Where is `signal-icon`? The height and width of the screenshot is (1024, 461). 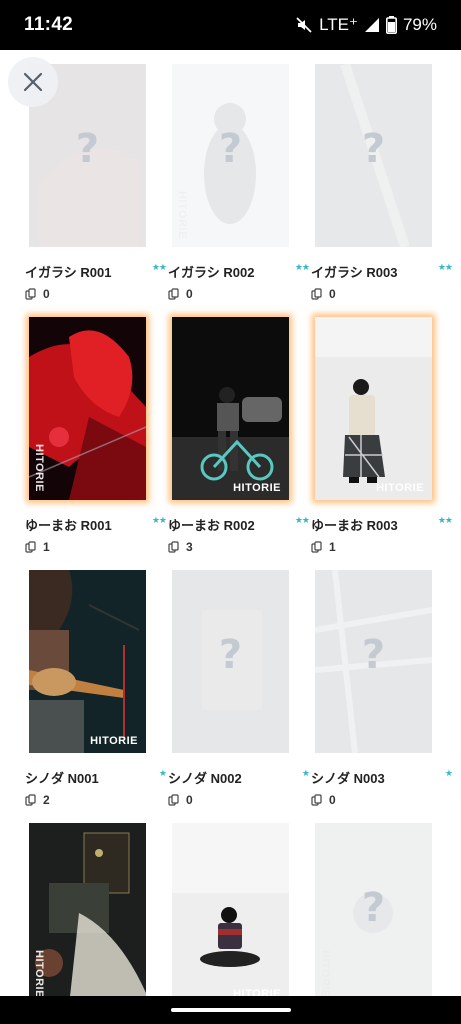 signal-icon is located at coordinates (372, 25).